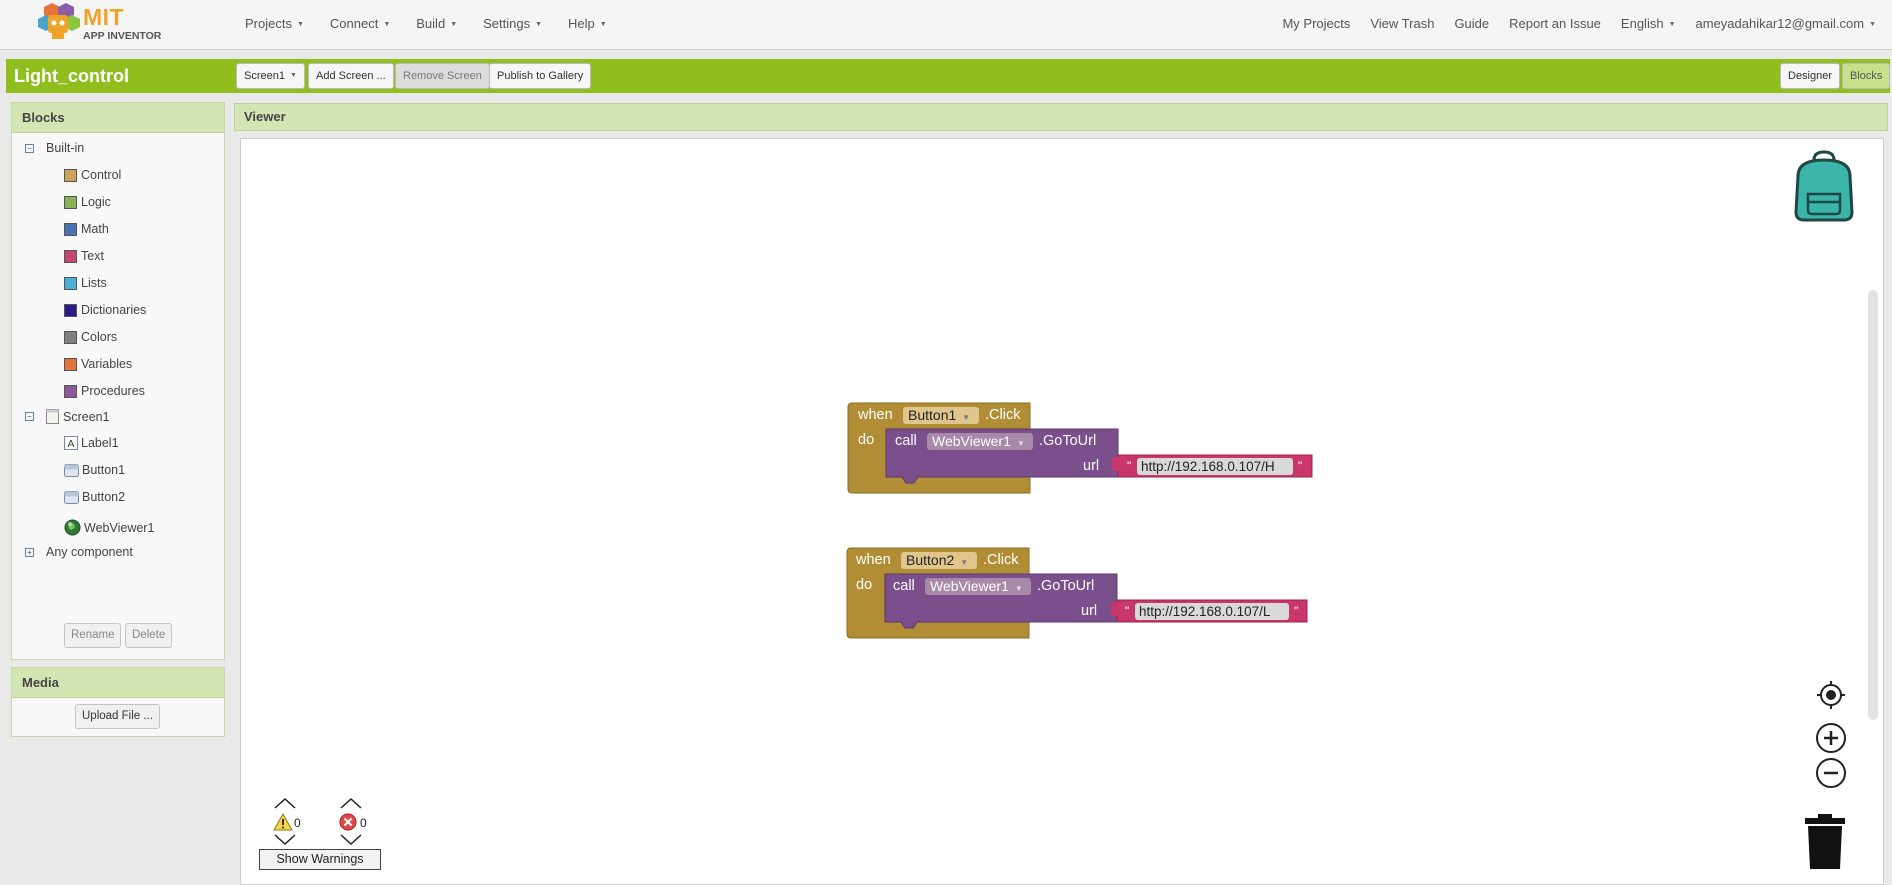 Image resolution: width=1892 pixels, height=885 pixels. I want to click on recenter-icon, so click(1831, 695).